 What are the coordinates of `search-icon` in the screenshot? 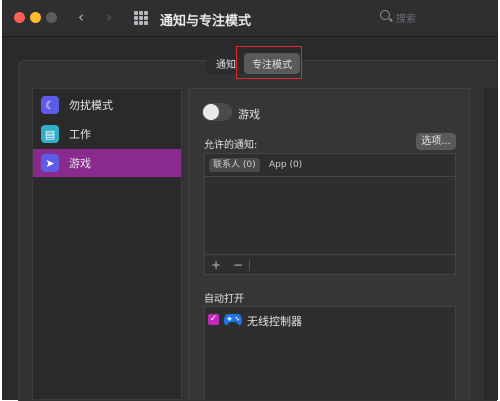 It's located at (385, 15).